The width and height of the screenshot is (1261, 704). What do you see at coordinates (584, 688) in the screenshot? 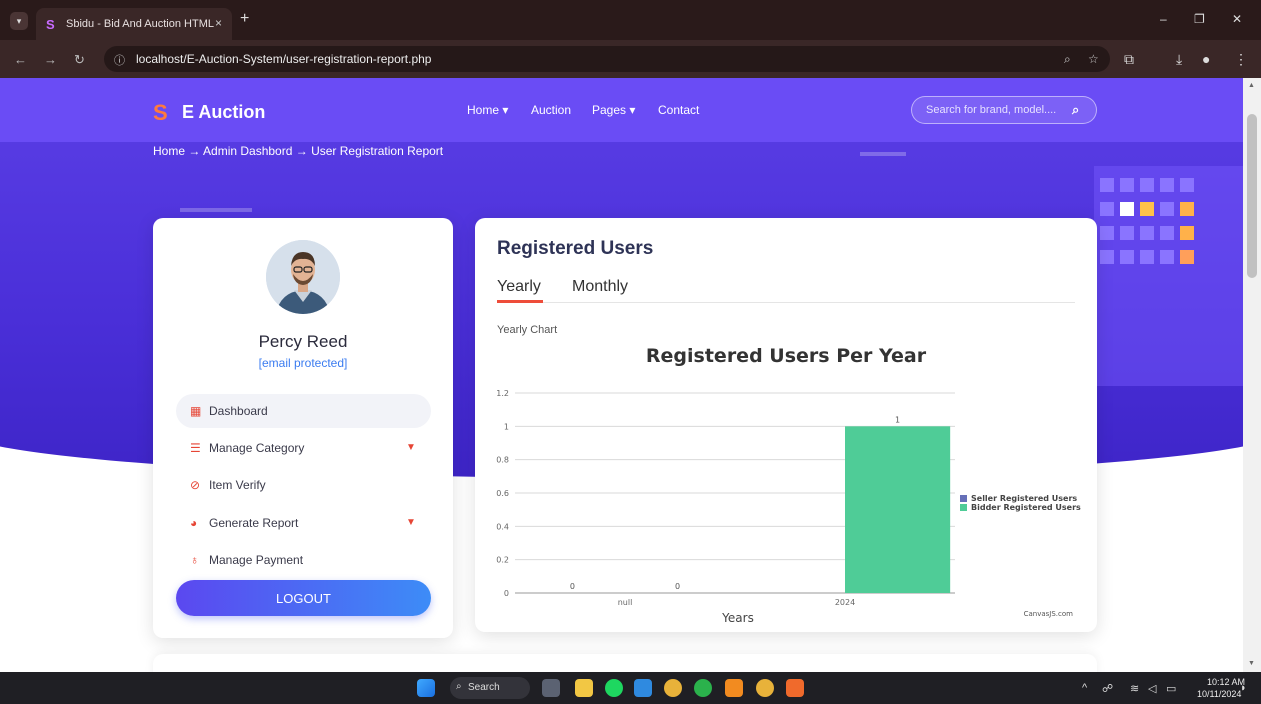
I see `file-explorer-icon` at bounding box center [584, 688].